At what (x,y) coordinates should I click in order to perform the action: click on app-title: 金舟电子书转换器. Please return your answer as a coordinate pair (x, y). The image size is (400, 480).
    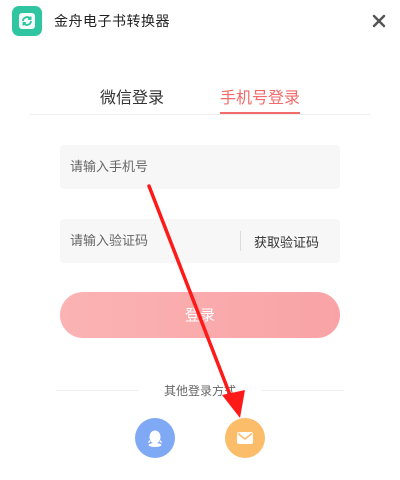
    Looking at the image, I should click on (112, 22).